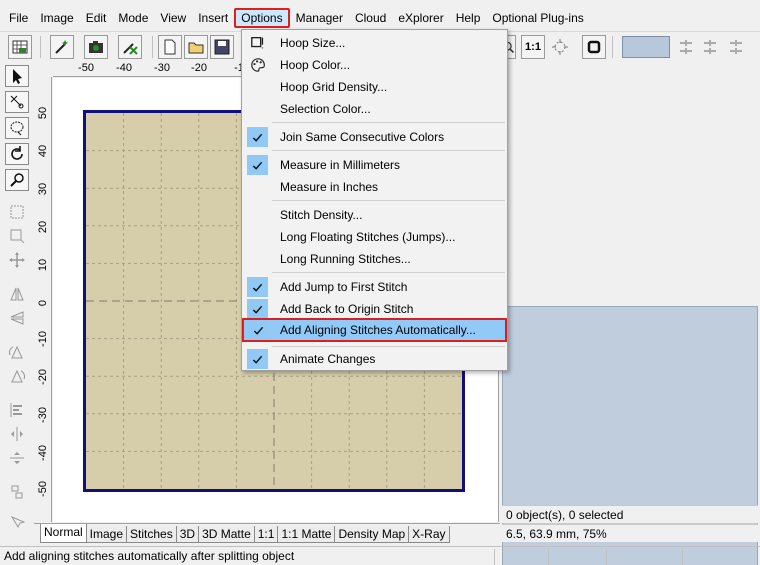 Image resolution: width=760 pixels, height=565 pixels. Describe the element at coordinates (96, 47) in the screenshot. I see `toolbar-camera-icon` at that location.